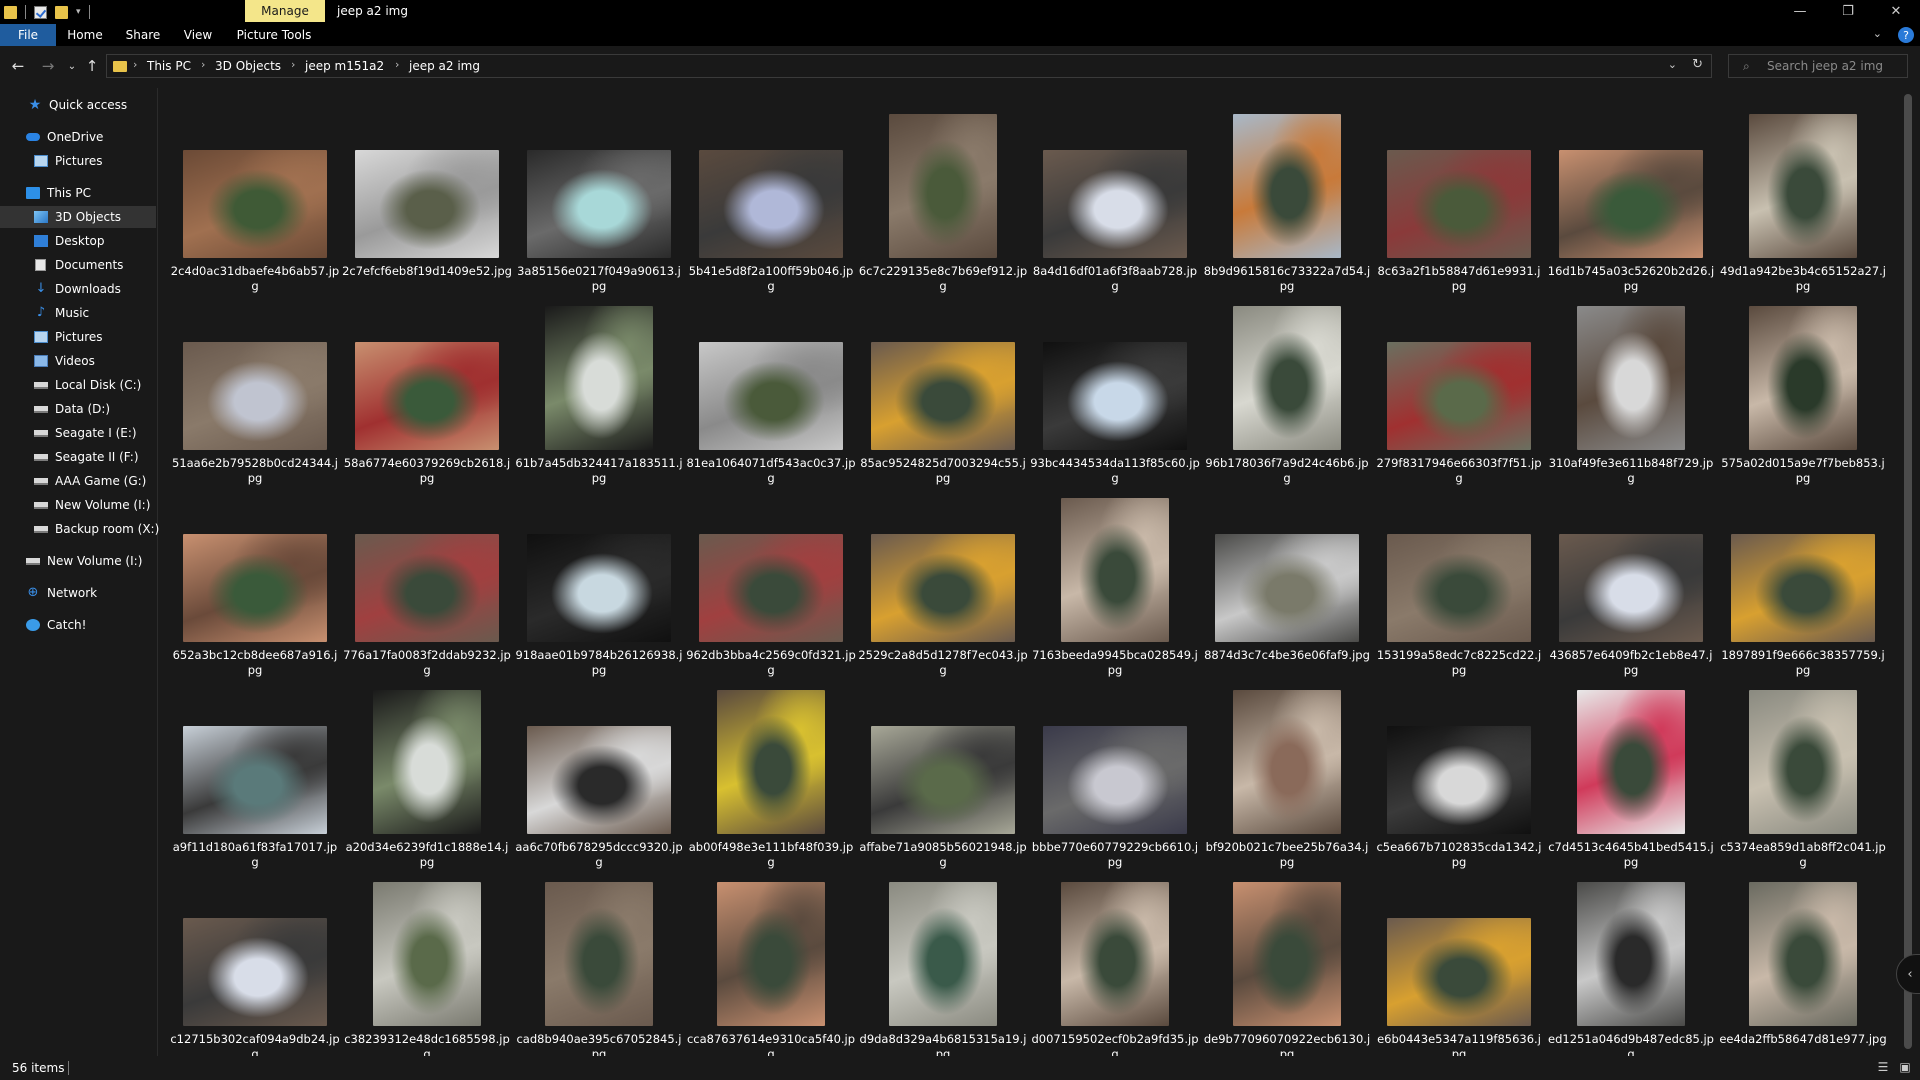  What do you see at coordinates (1287, 962) in the screenshot?
I see `file-item: de9b77096070922ecb6130.jpg` at bounding box center [1287, 962].